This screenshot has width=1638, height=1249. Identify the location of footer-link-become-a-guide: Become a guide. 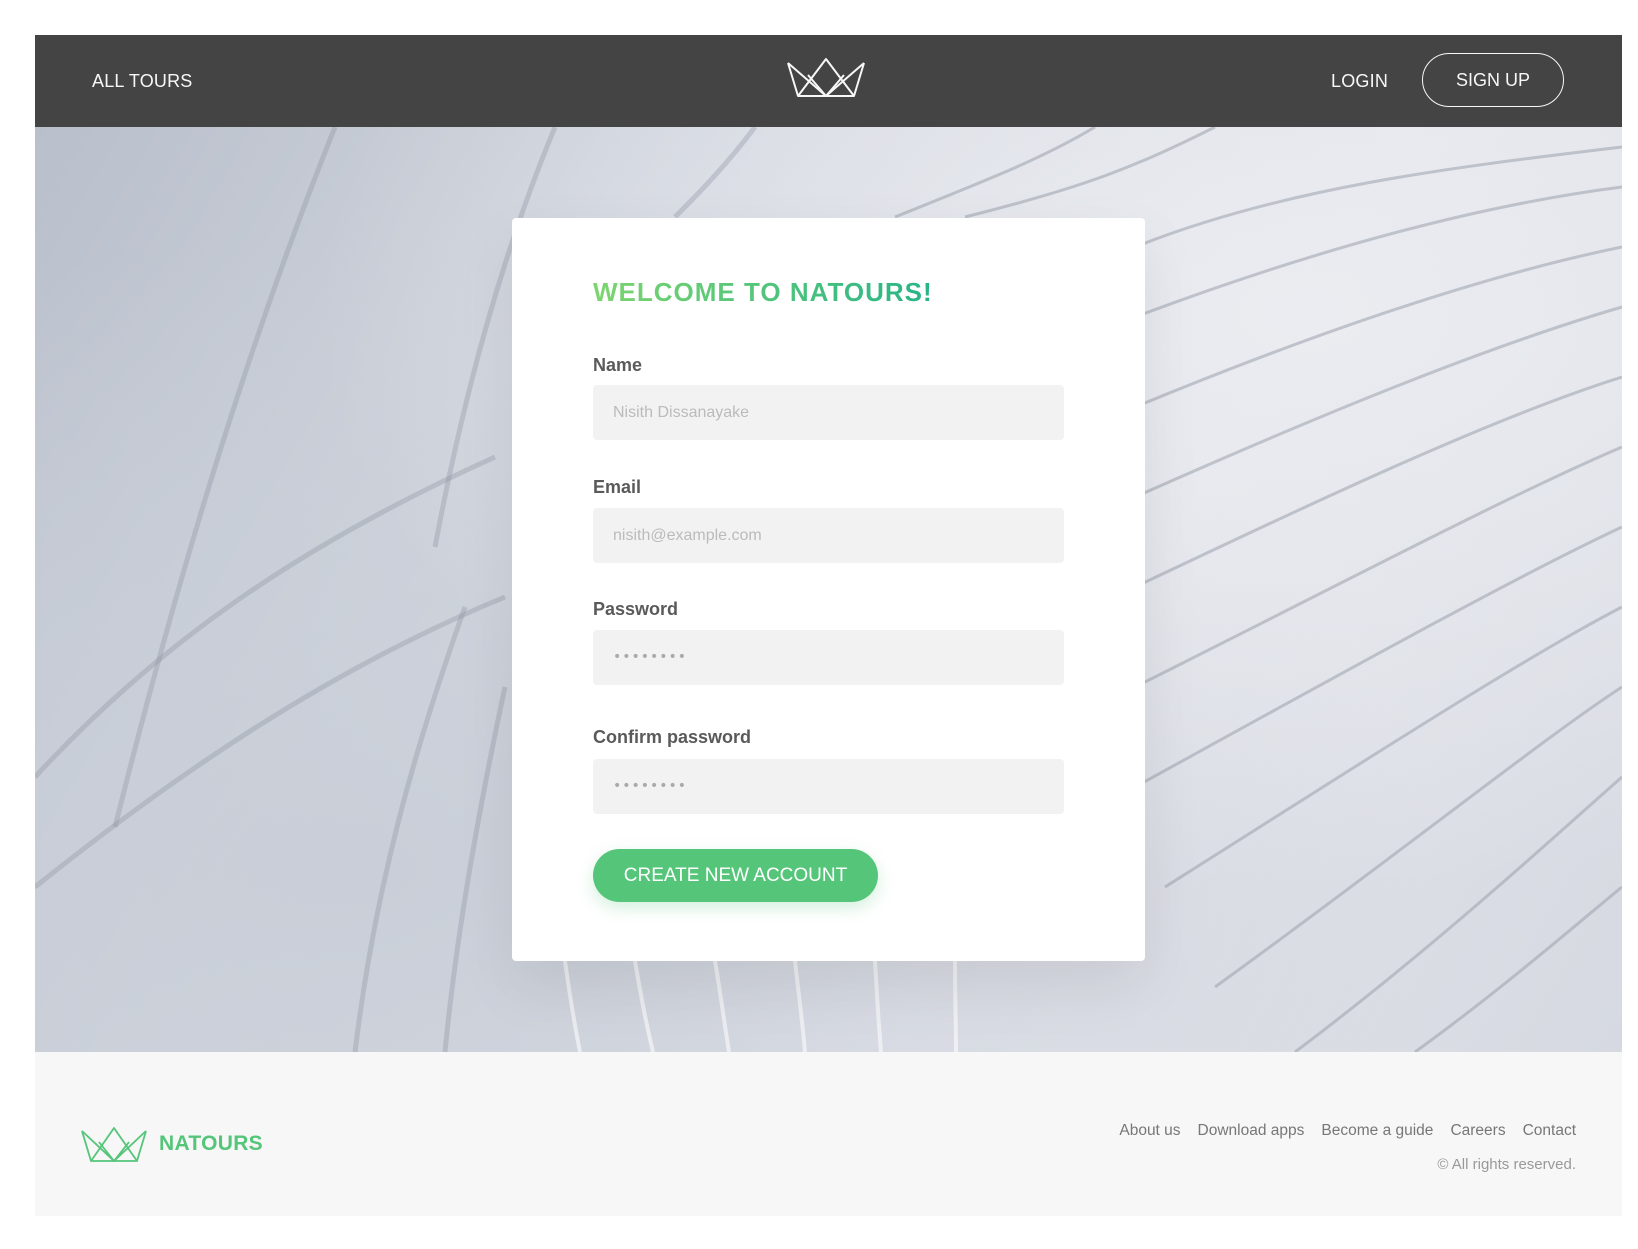
(1377, 1131).